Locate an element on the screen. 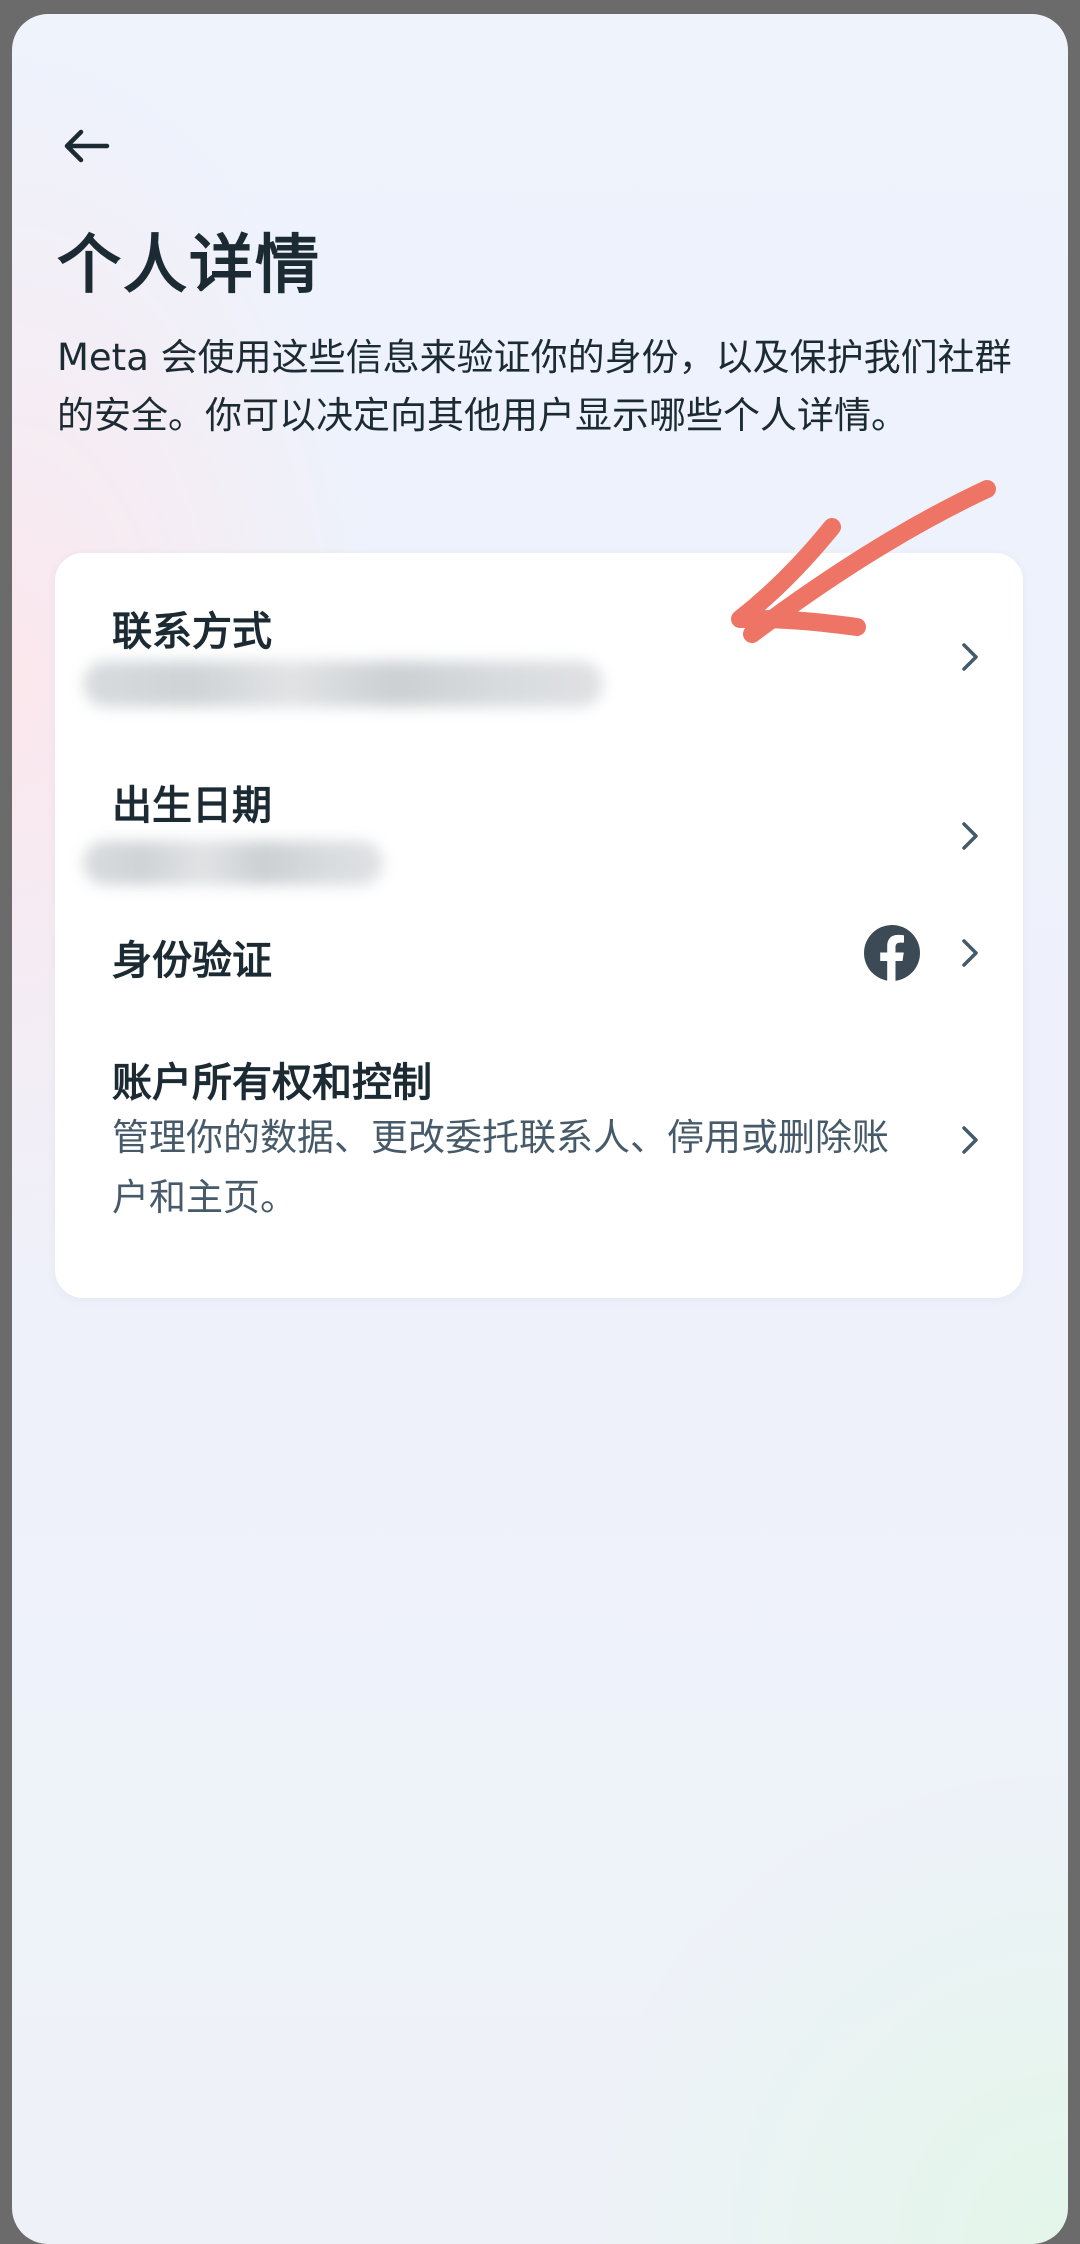  account-ownership-row: 账户所有权和控制 管理你的数据、更改委托联系人、停用或删除账户和主页。 is located at coordinates (539, 1158).